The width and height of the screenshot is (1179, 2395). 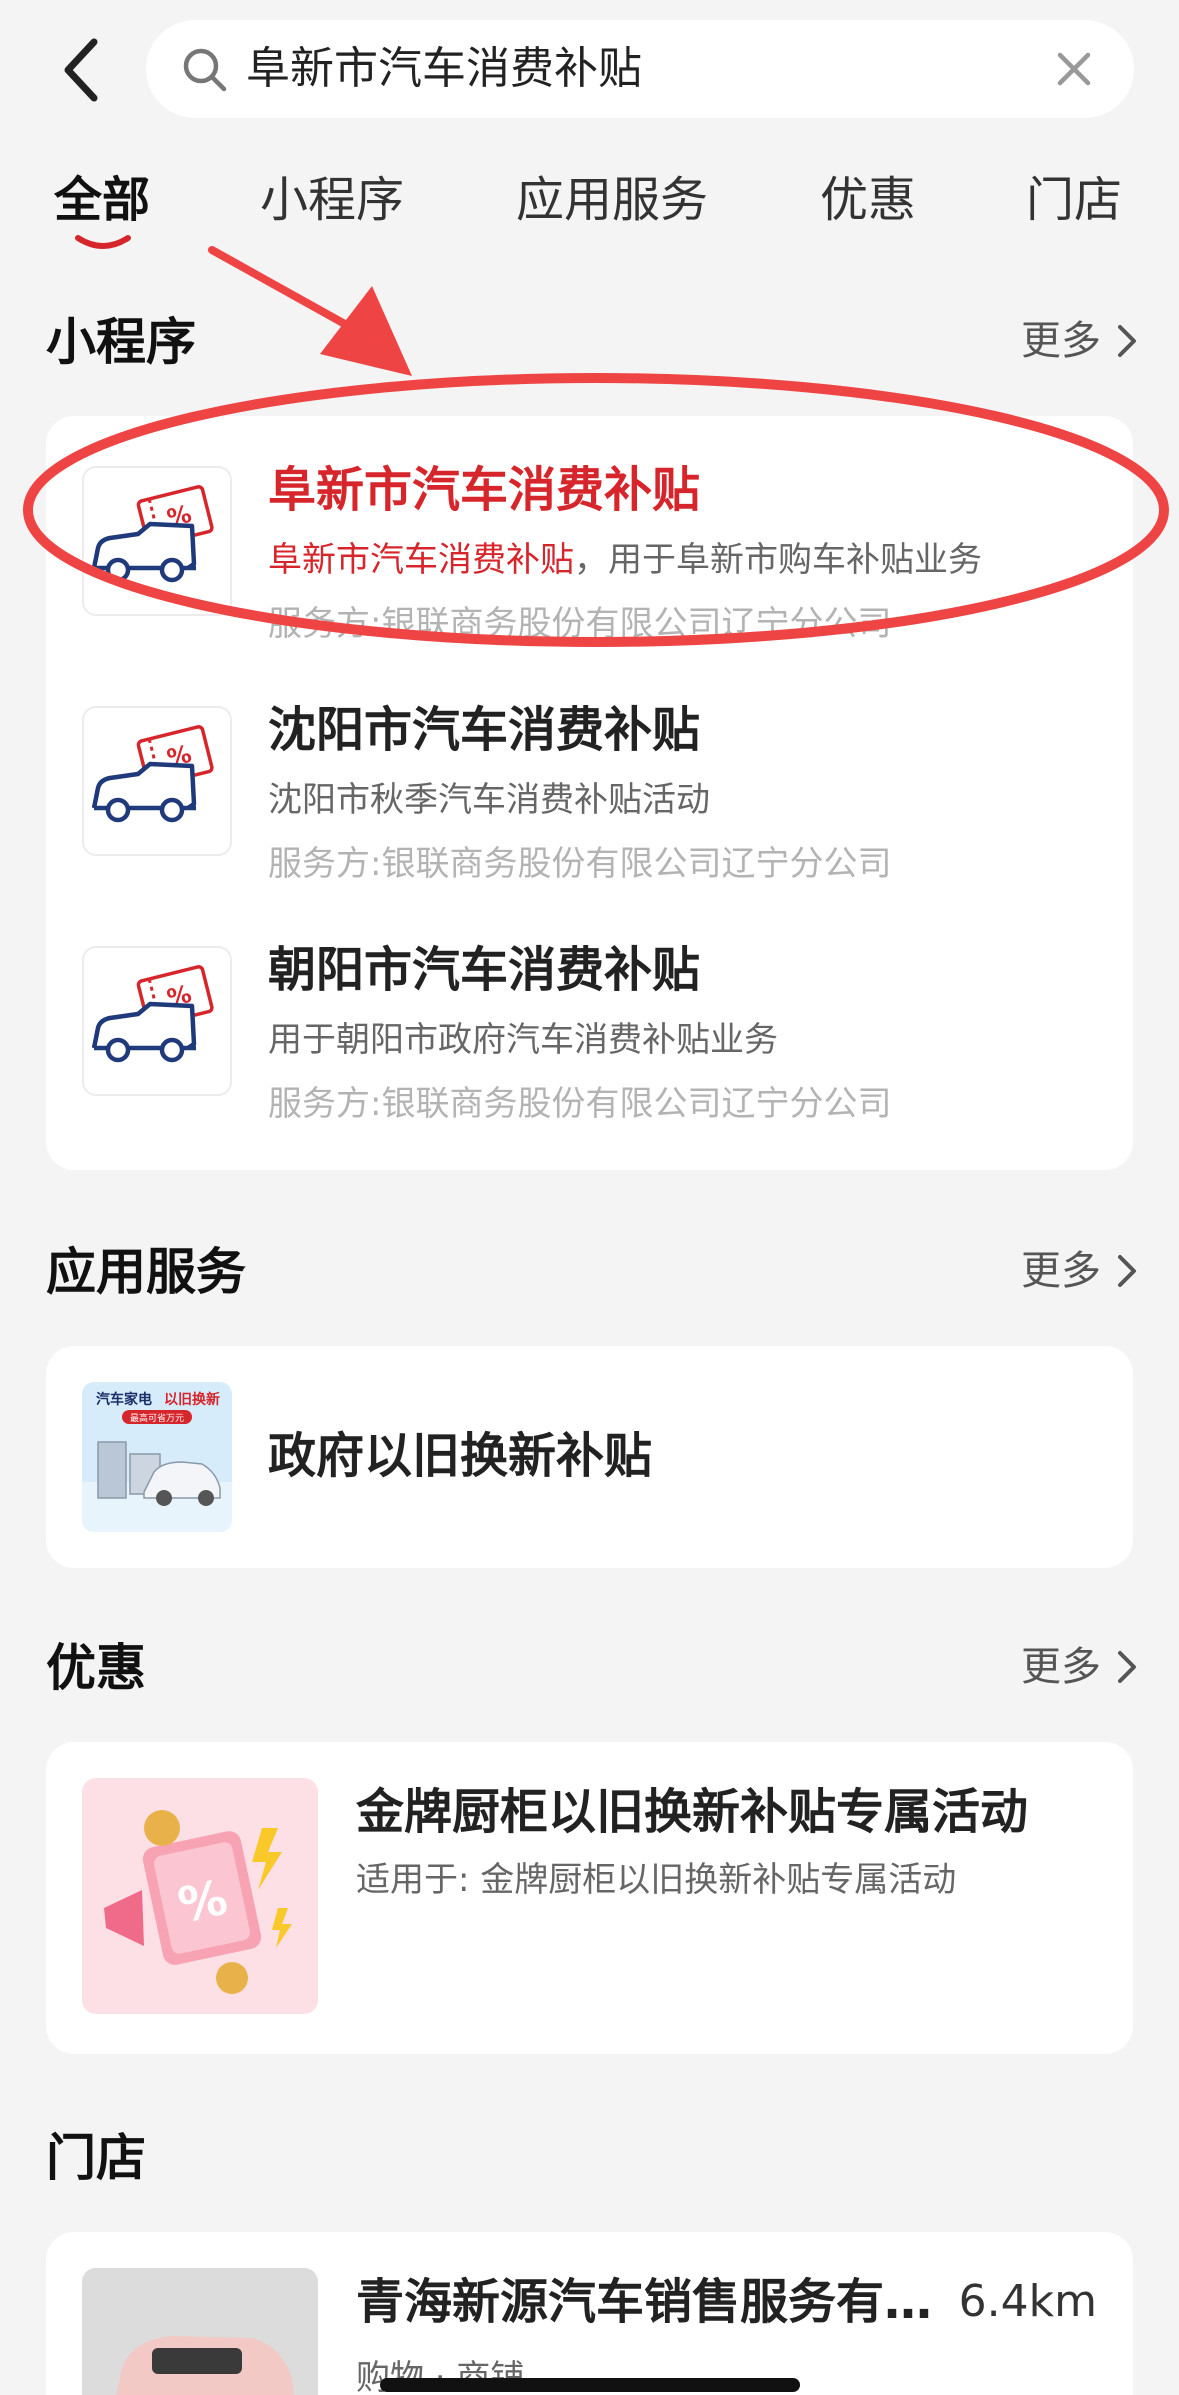 What do you see at coordinates (332, 200) in the screenshot?
I see `tab-mini-programs: 小程序` at bounding box center [332, 200].